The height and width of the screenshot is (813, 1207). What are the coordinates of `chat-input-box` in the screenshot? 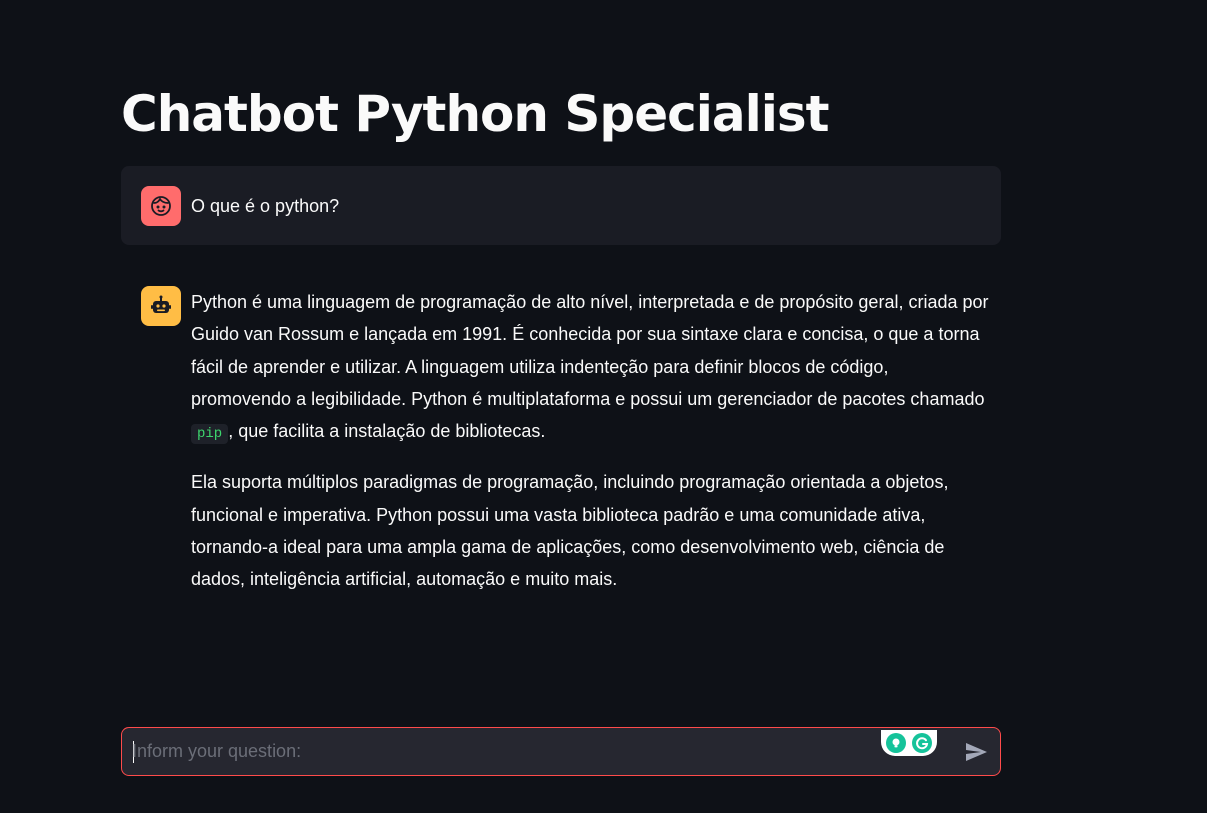 It's located at (561, 751).